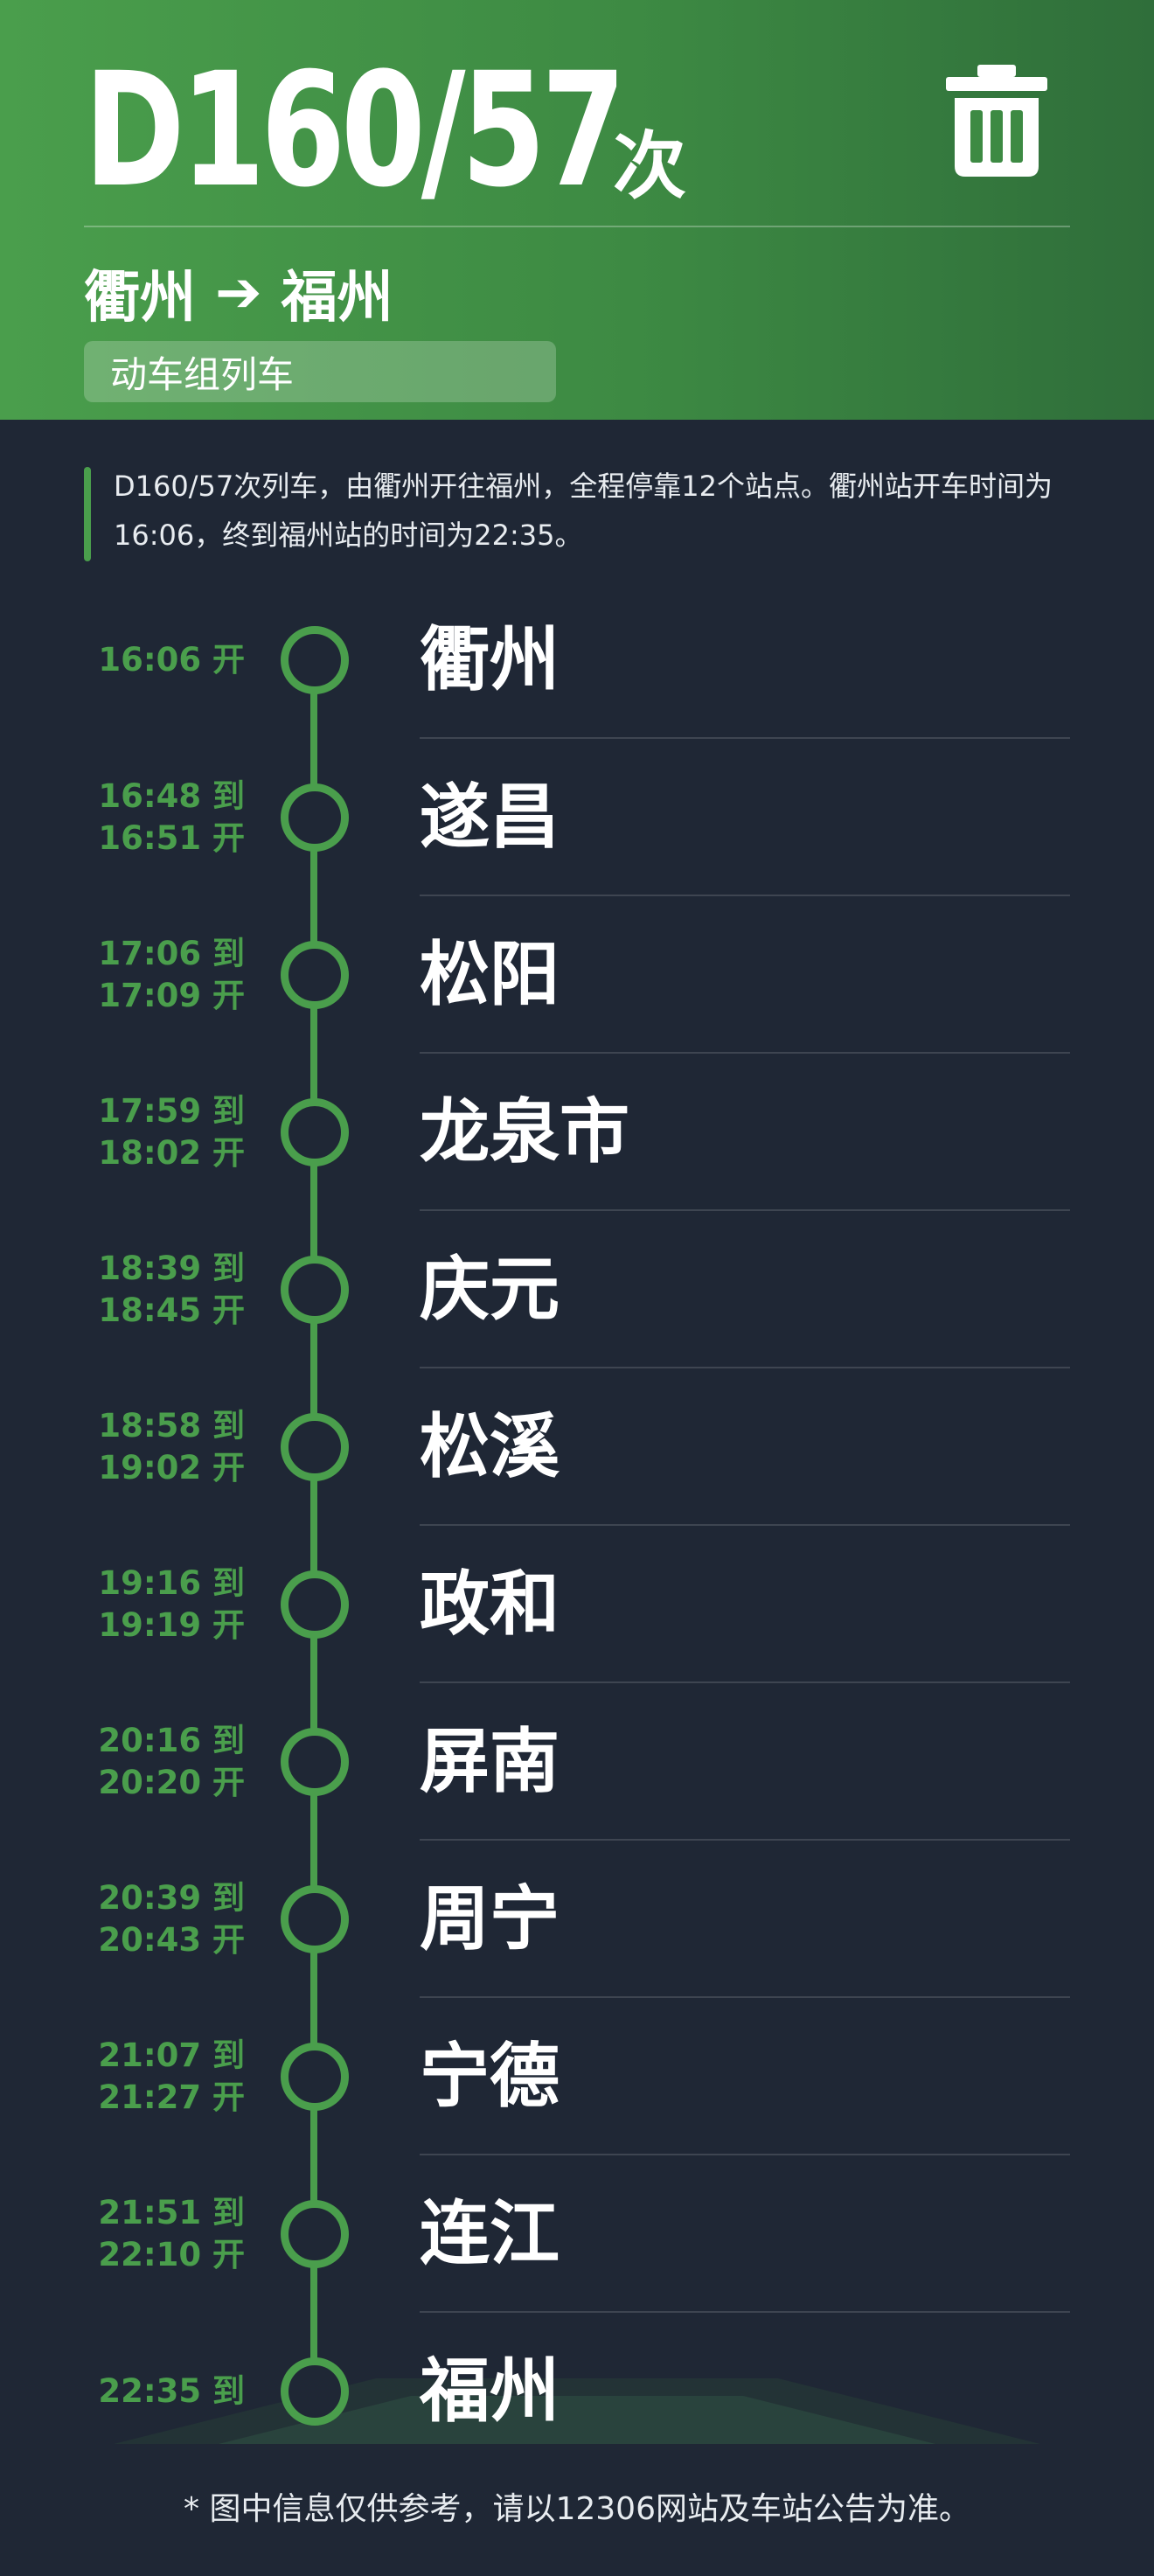  Describe the element at coordinates (171, 2391) in the screenshot. I see `stop-time-line1: 22:35 到` at that location.